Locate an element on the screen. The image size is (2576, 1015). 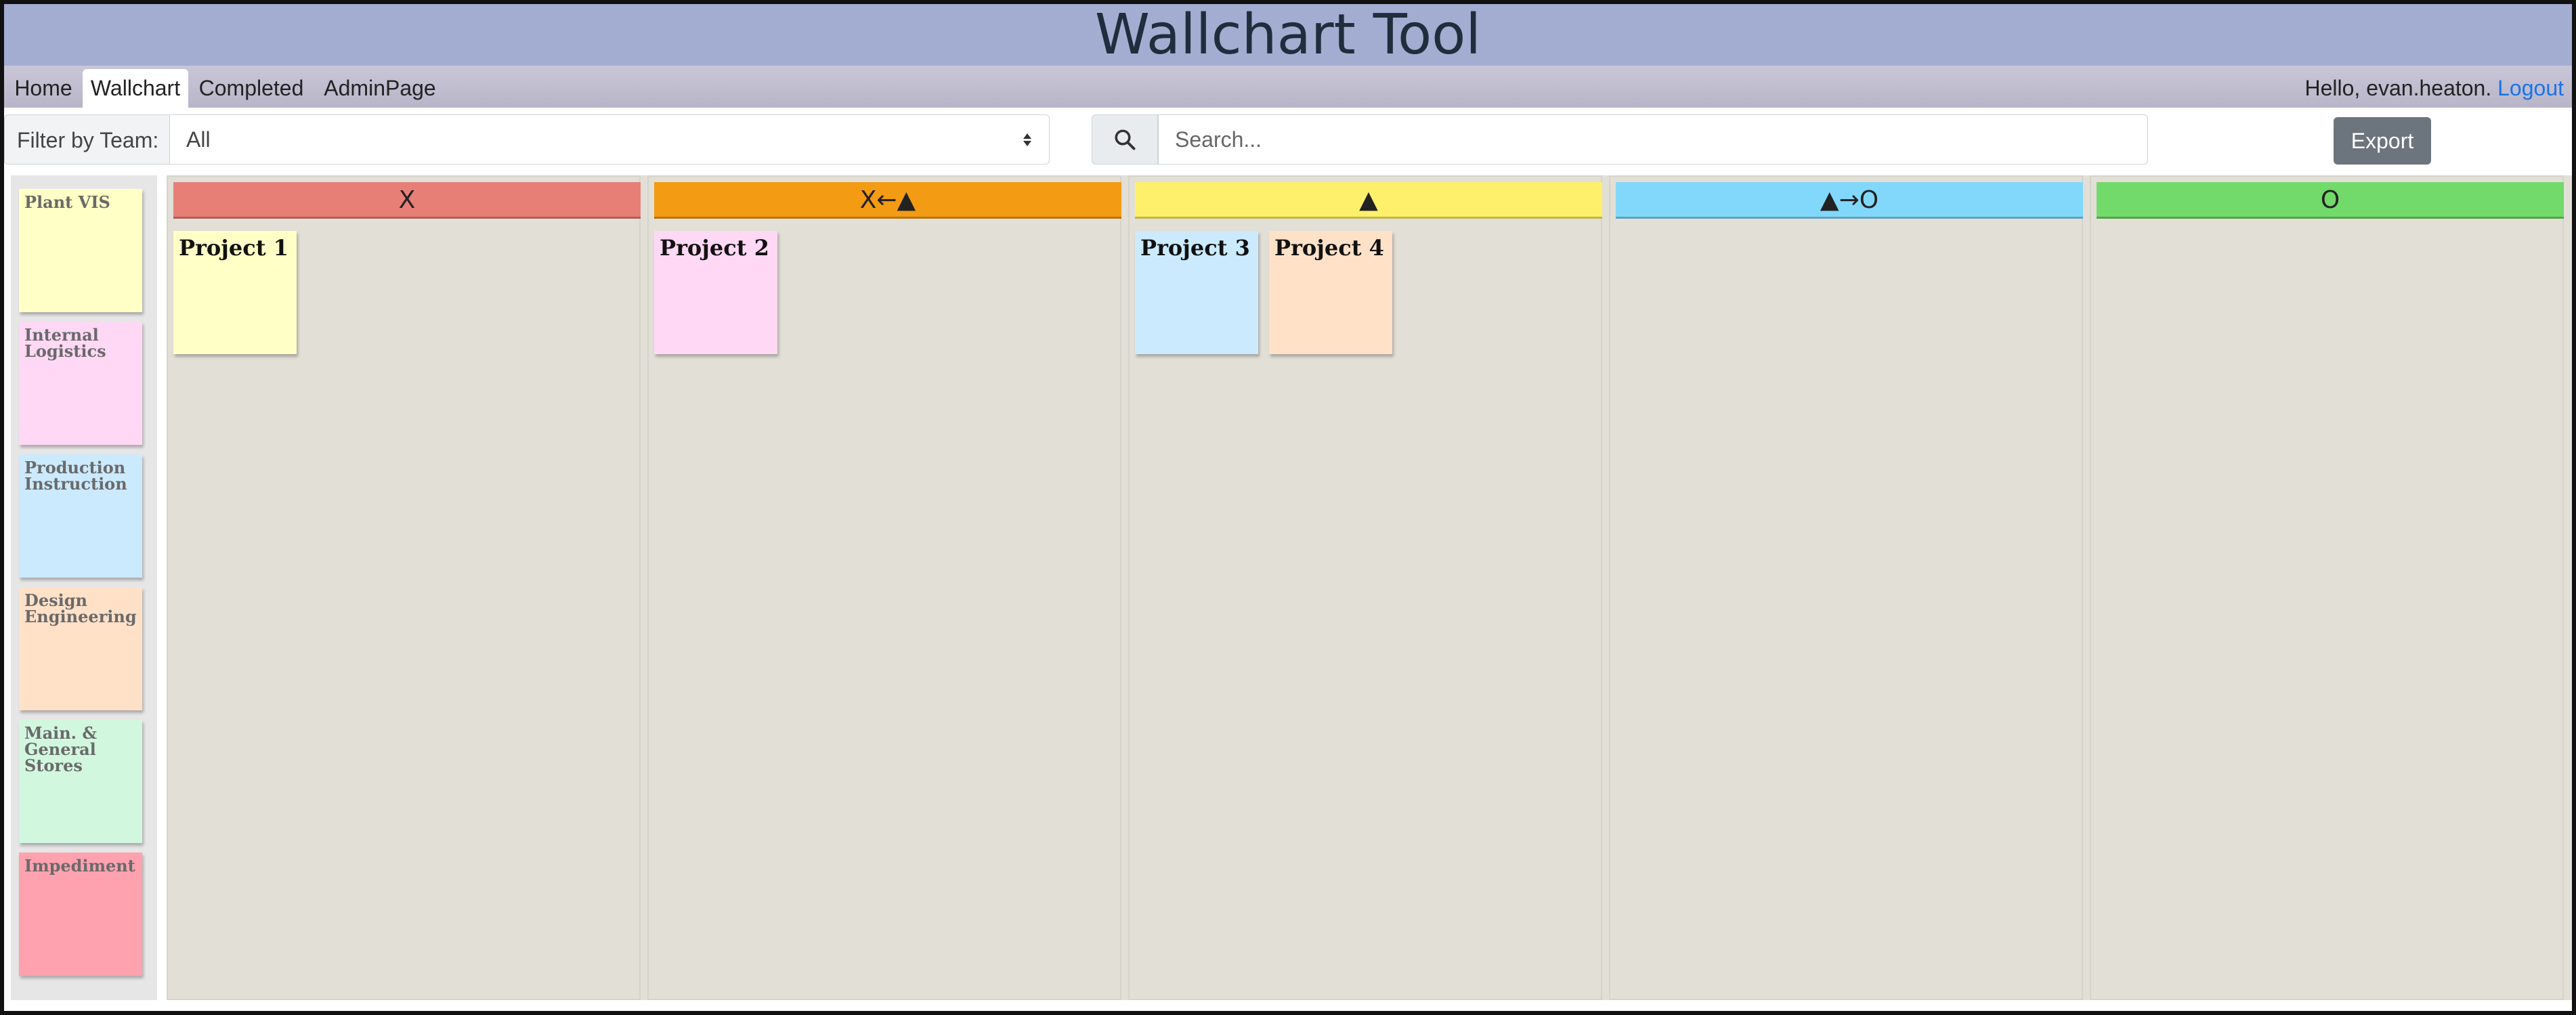
column-header-triangle-to-o: ▲→O is located at coordinates (1849, 200).